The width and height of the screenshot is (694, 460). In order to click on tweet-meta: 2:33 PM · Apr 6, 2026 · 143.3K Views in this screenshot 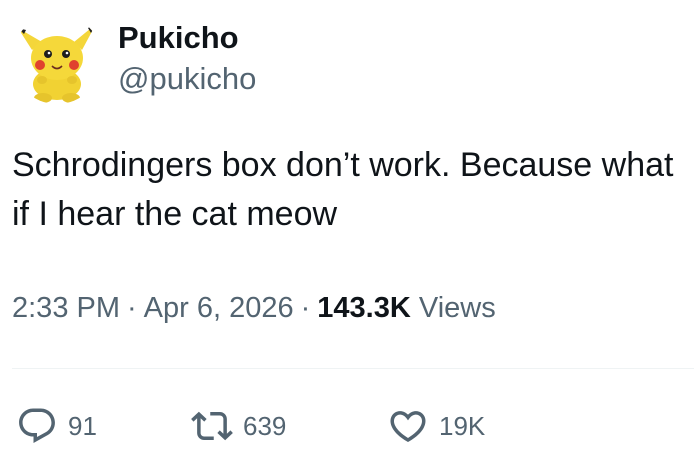, I will do `click(254, 308)`.